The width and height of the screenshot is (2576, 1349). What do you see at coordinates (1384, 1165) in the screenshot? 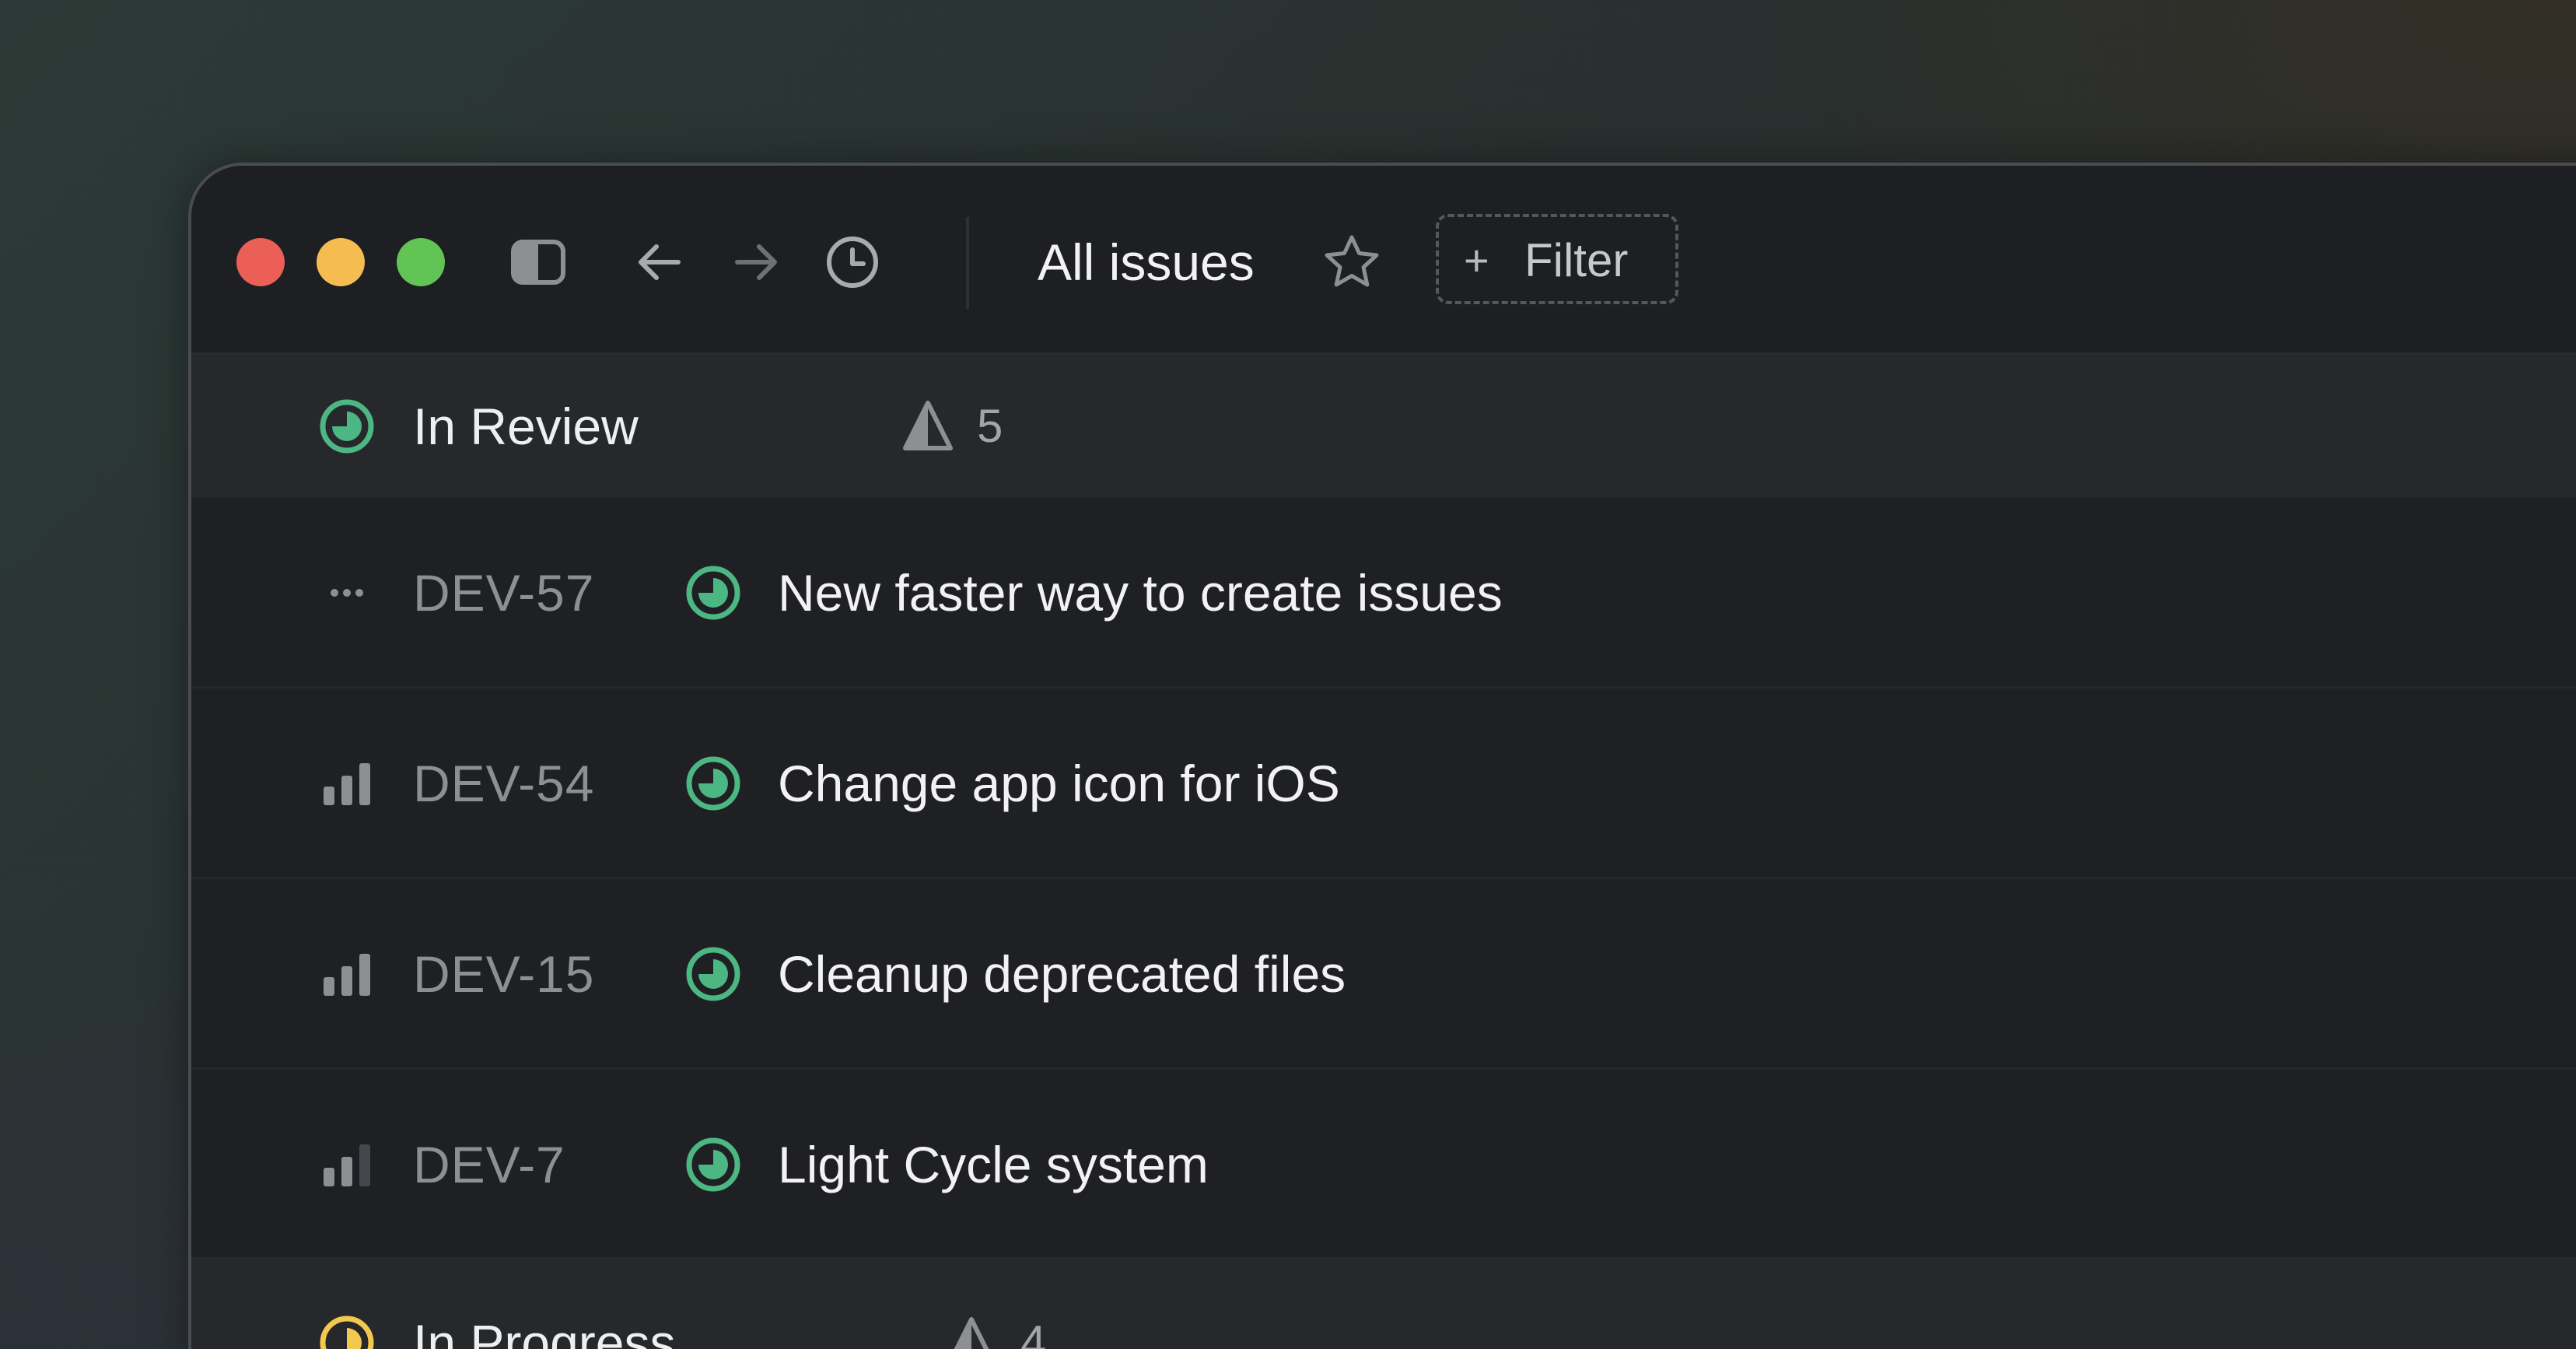
I see `issue-row: DEV-7 Light Cycle system` at bounding box center [1384, 1165].